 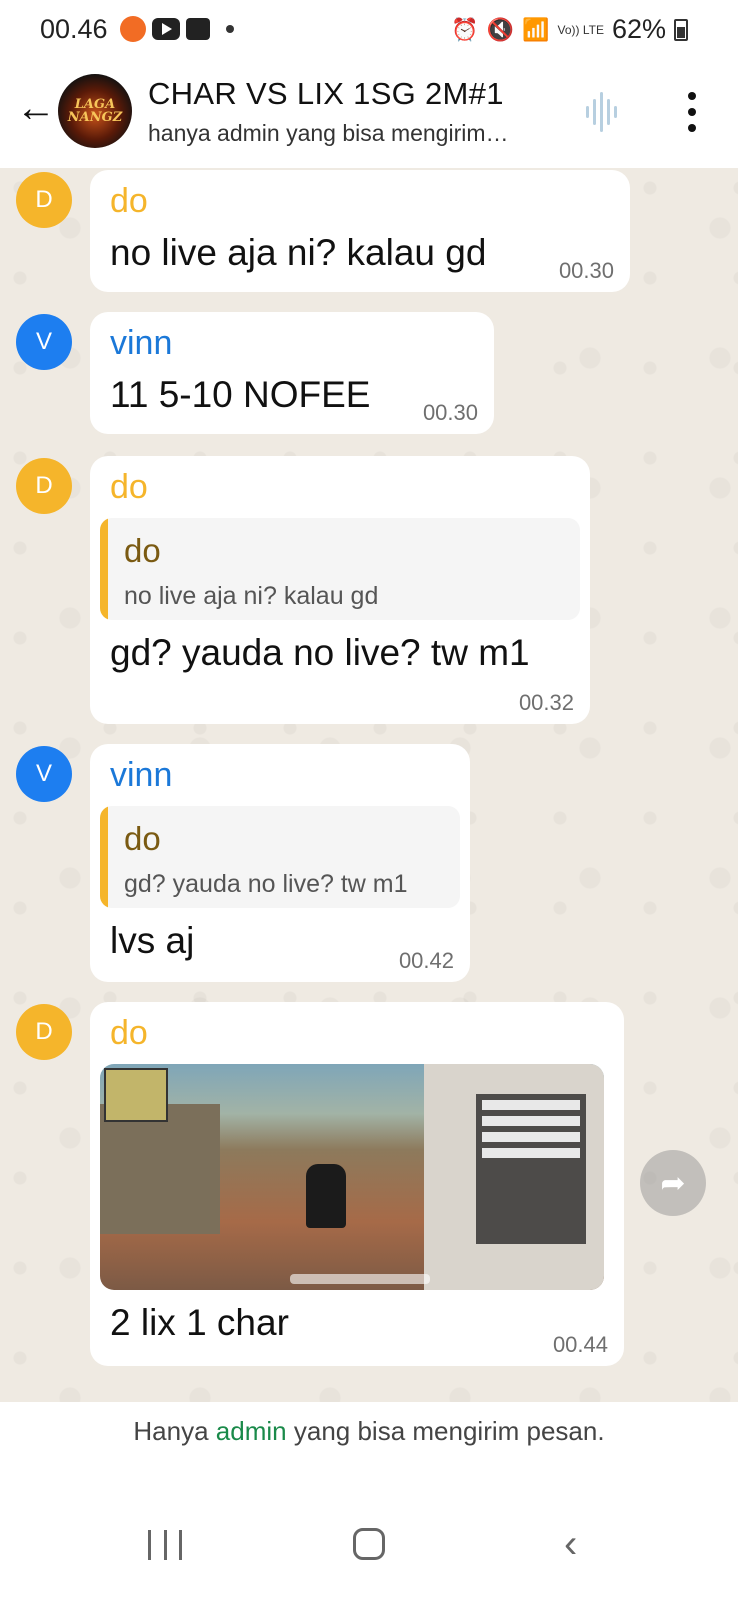 I want to click on app-notification-icon, so click(x=133, y=29).